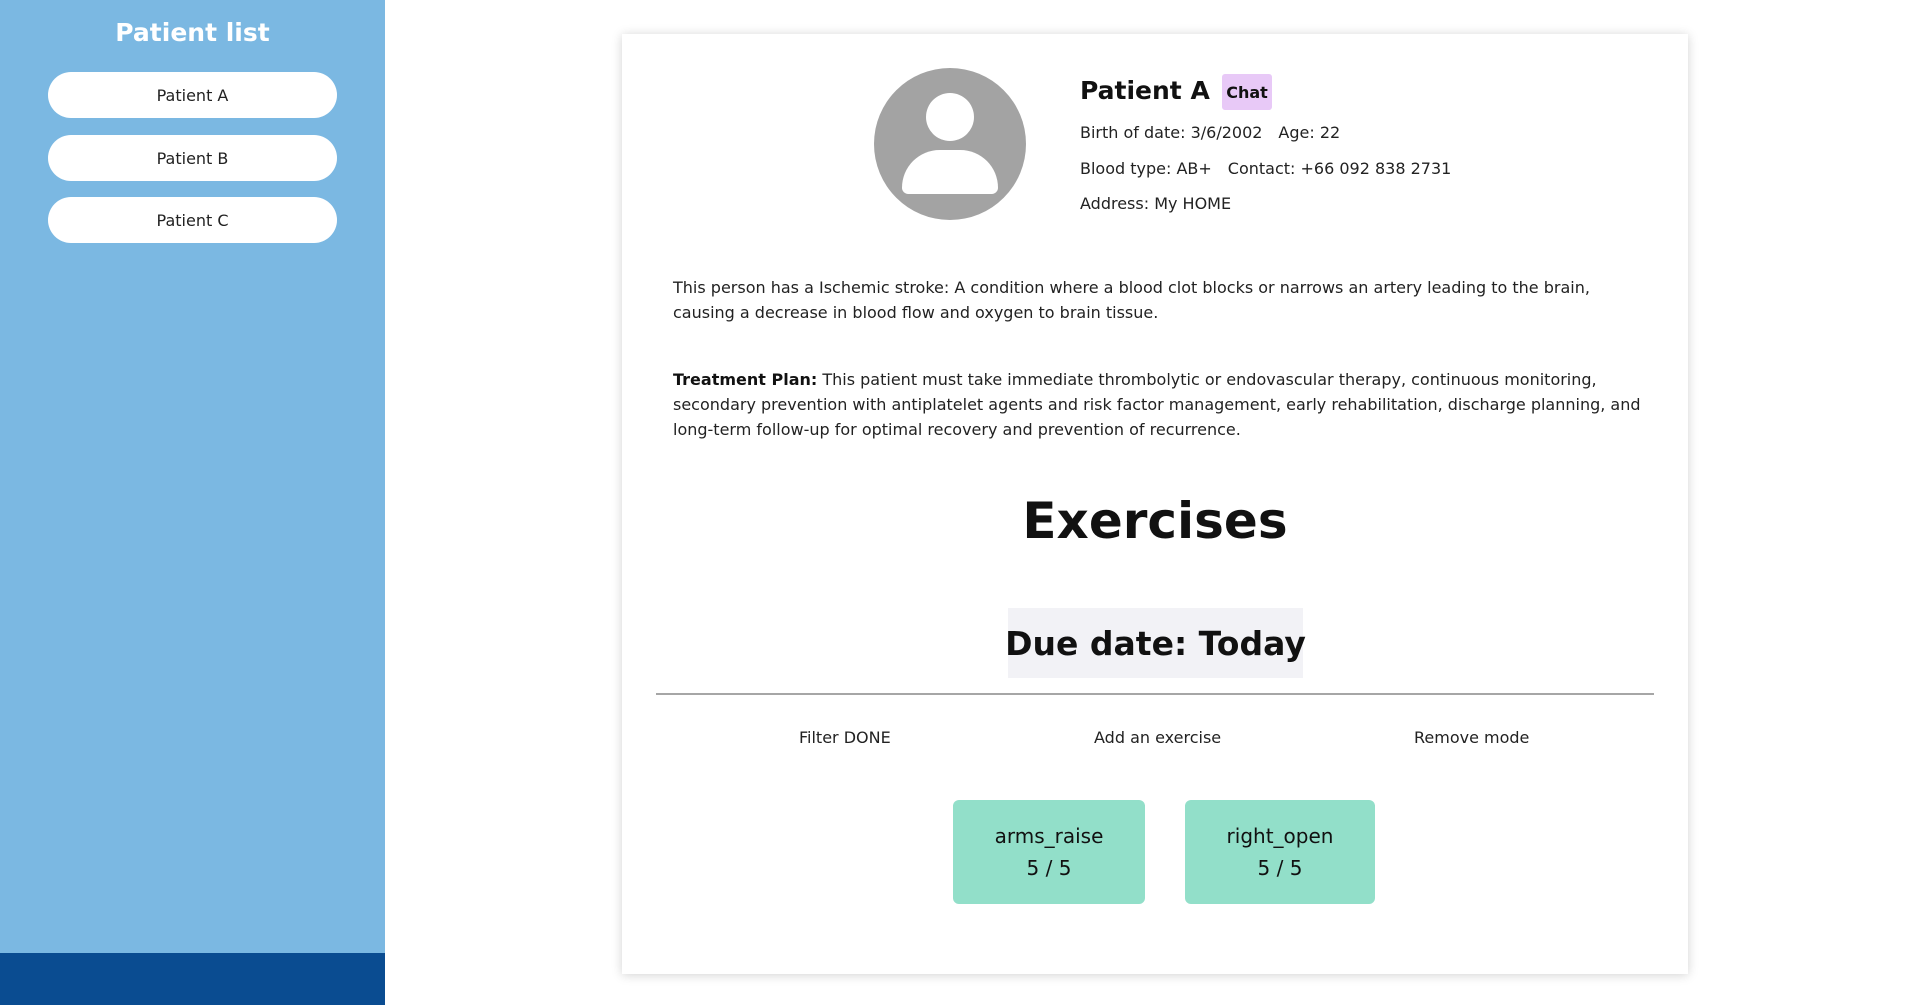 The width and height of the screenshot is (1920, 1005). Describe the element at coordinates (192, 979) in the screenshot. I see `sidebar-footer` at that location.